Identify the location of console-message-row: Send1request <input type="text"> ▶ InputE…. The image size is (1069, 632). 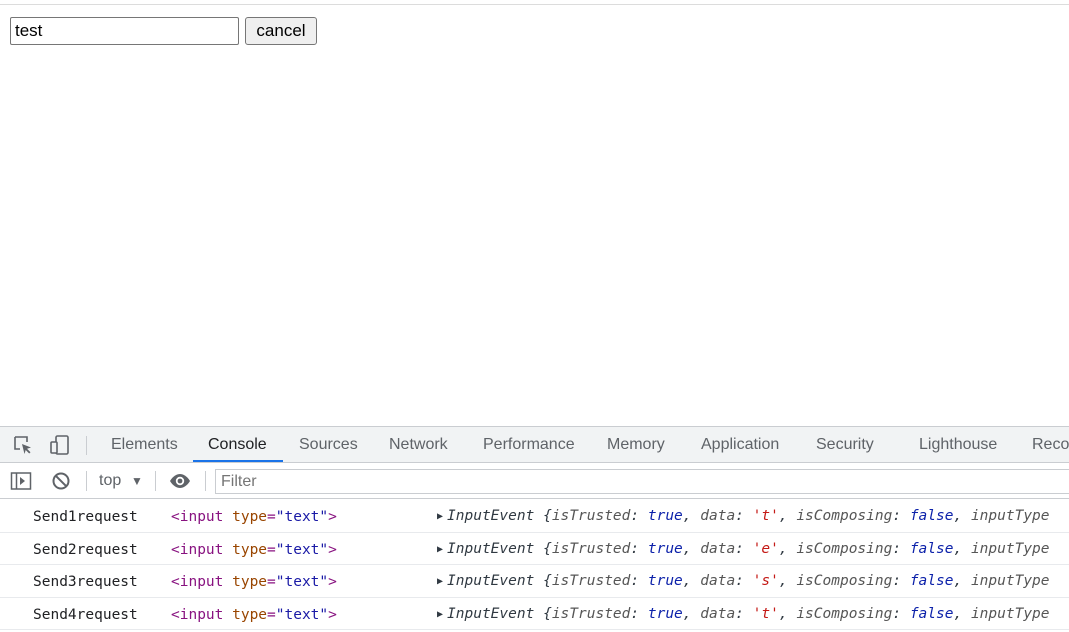
(534, 516).